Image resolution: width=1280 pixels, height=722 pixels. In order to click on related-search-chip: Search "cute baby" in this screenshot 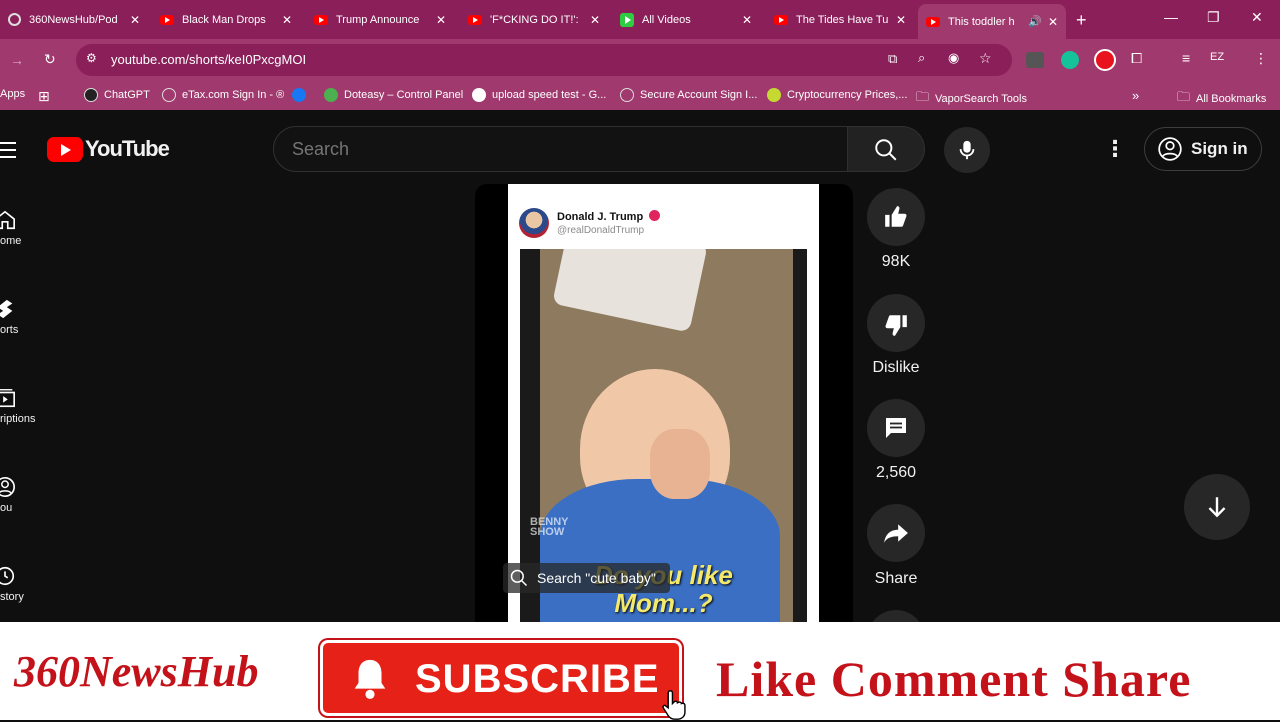, I will do `click(586, 578)`.